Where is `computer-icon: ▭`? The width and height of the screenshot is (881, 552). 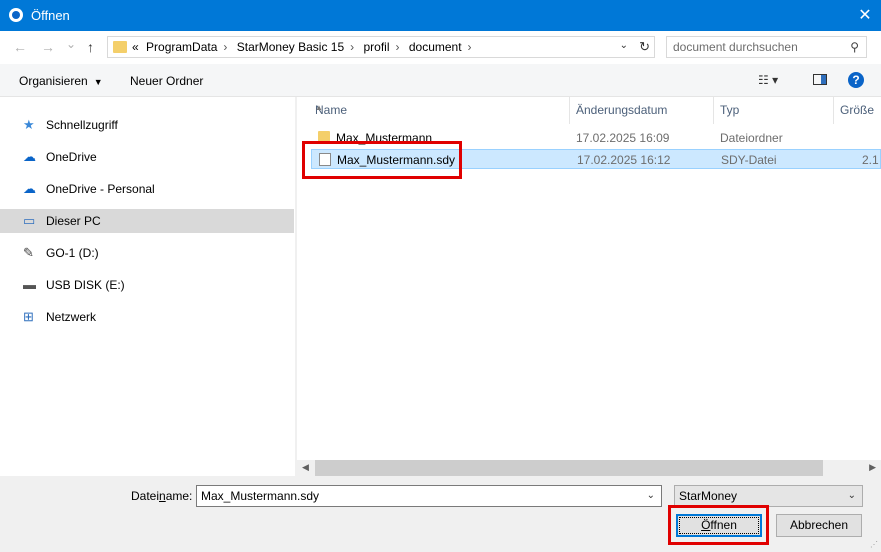
computer-icon: ▭ is located at coordinates (29, 220).